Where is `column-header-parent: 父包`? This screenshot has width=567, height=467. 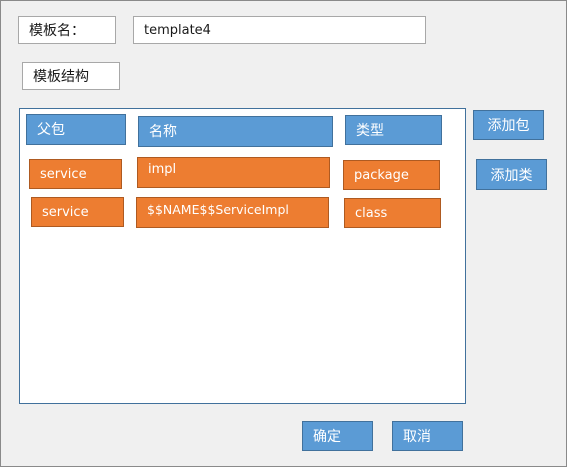
column-header-parent: 父包 is located at coordinates (76, 129).